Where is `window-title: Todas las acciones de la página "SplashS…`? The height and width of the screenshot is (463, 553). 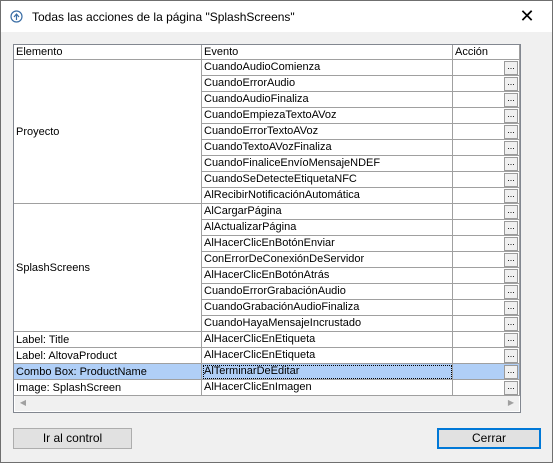 window-title: Todas las acciones de la página "SplashS… is located at coordinates (163, 17).